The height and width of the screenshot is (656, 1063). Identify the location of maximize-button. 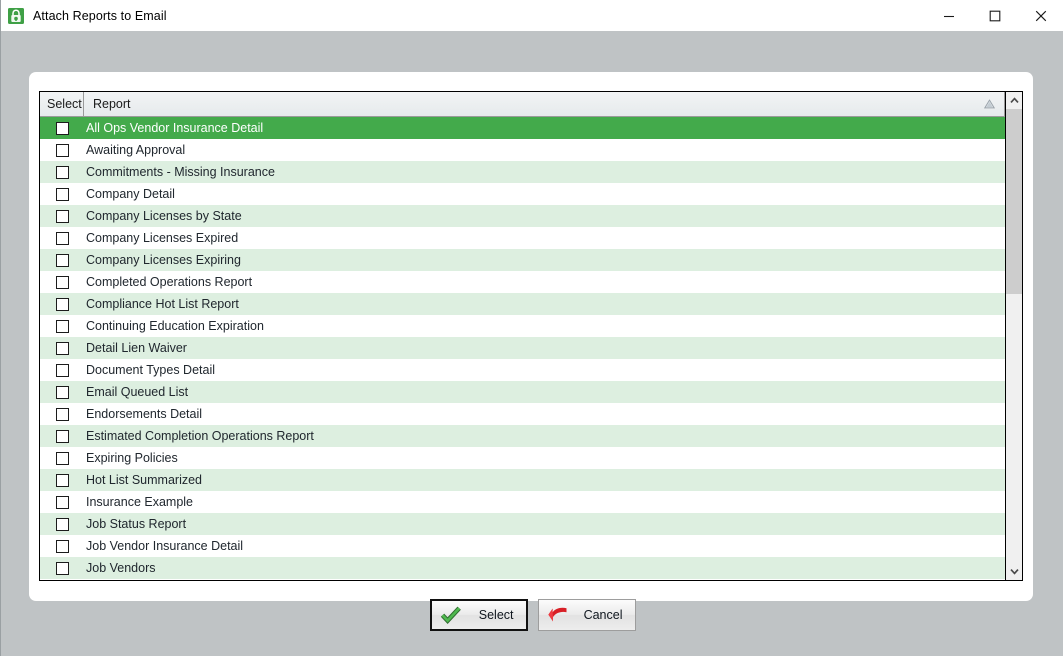
(995, 15).